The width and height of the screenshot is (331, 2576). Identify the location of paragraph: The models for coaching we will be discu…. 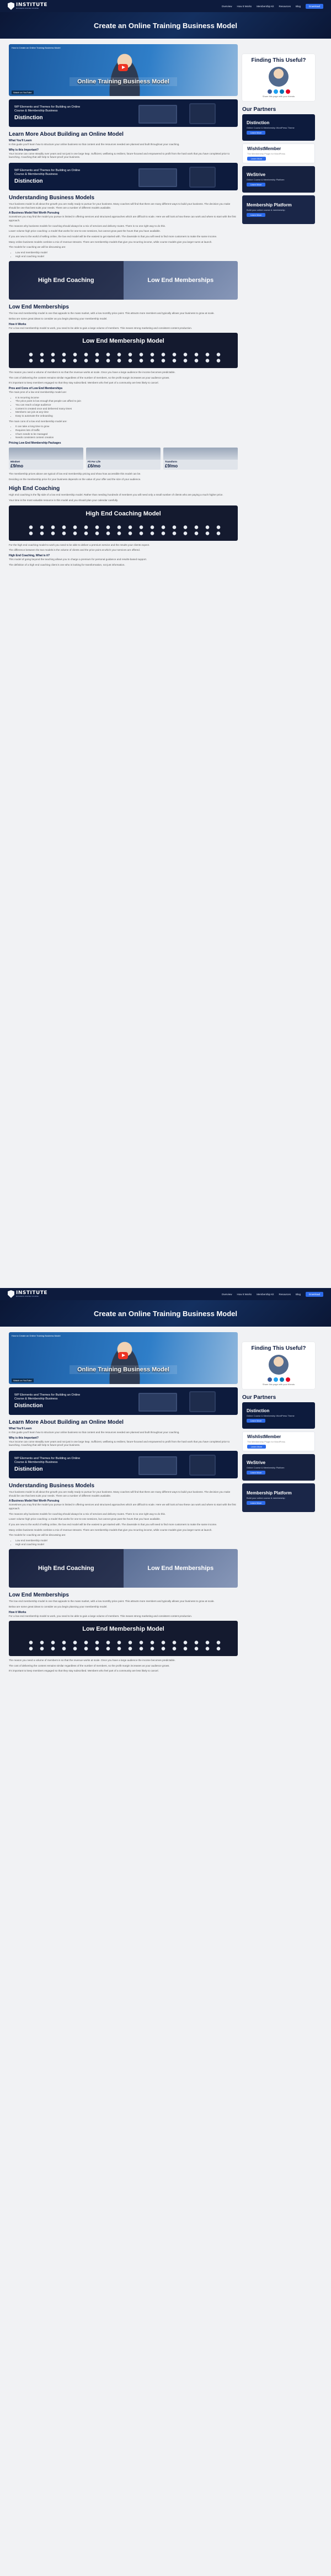
(37, 247).